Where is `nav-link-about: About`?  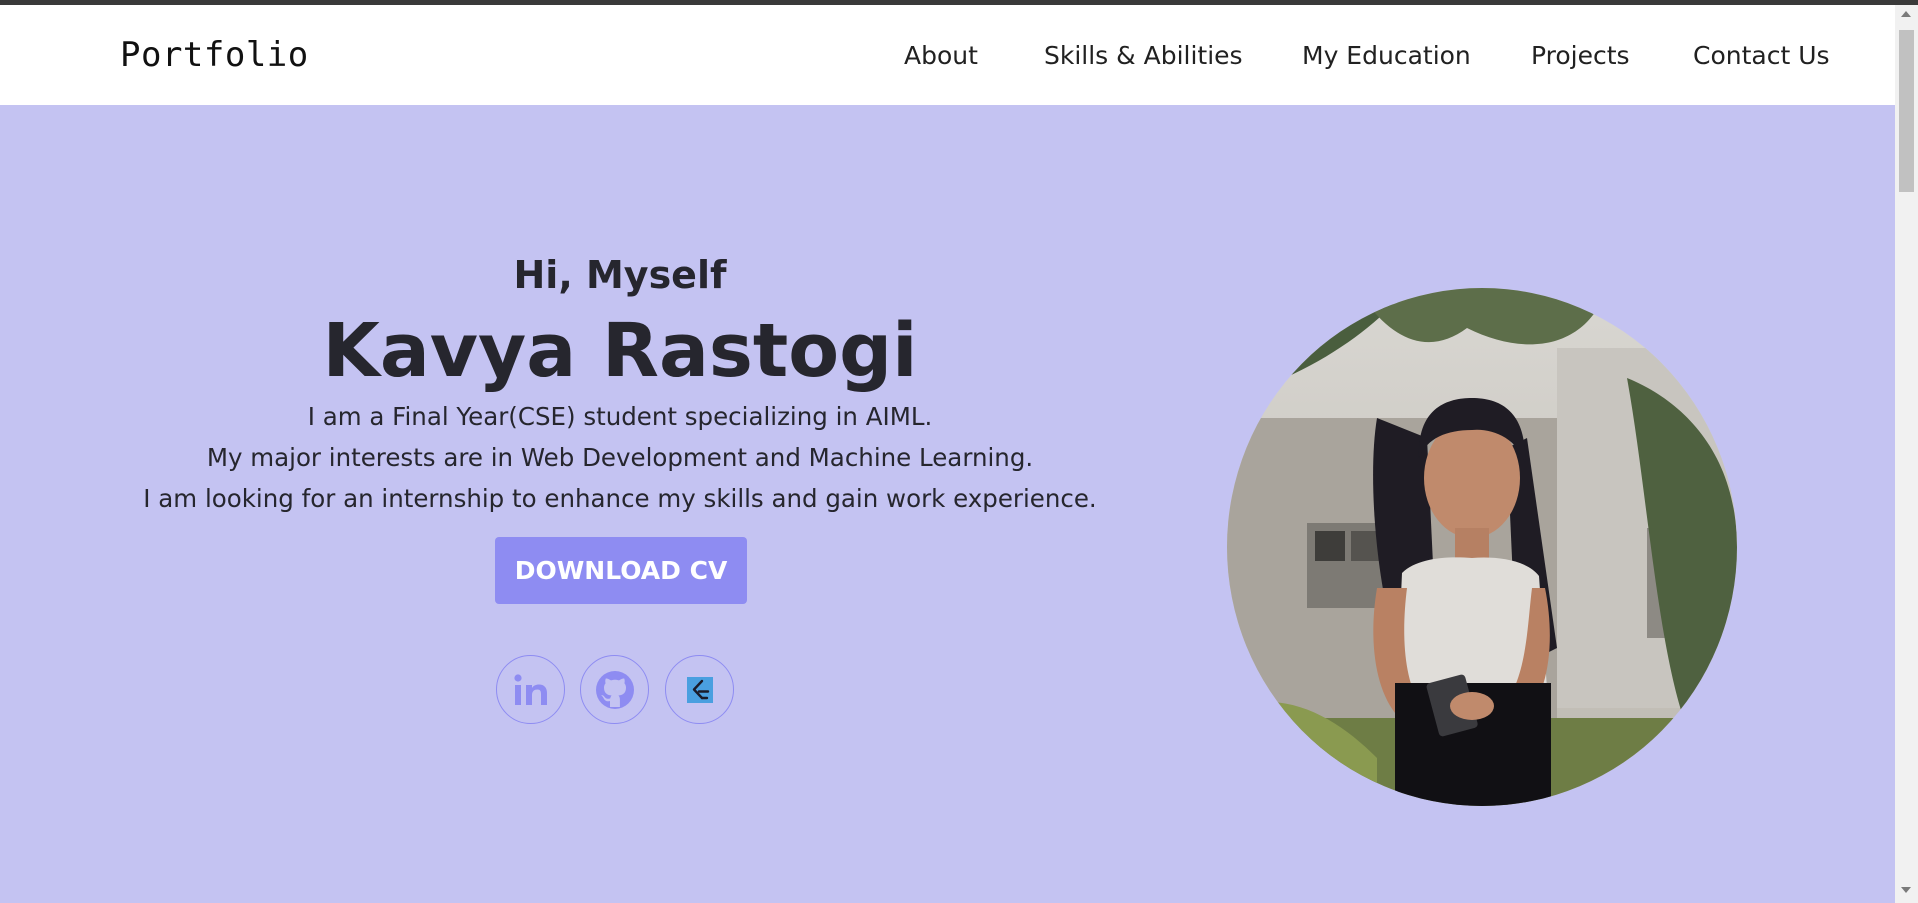
nav-link-about: About is located at coordinates (941, 55).